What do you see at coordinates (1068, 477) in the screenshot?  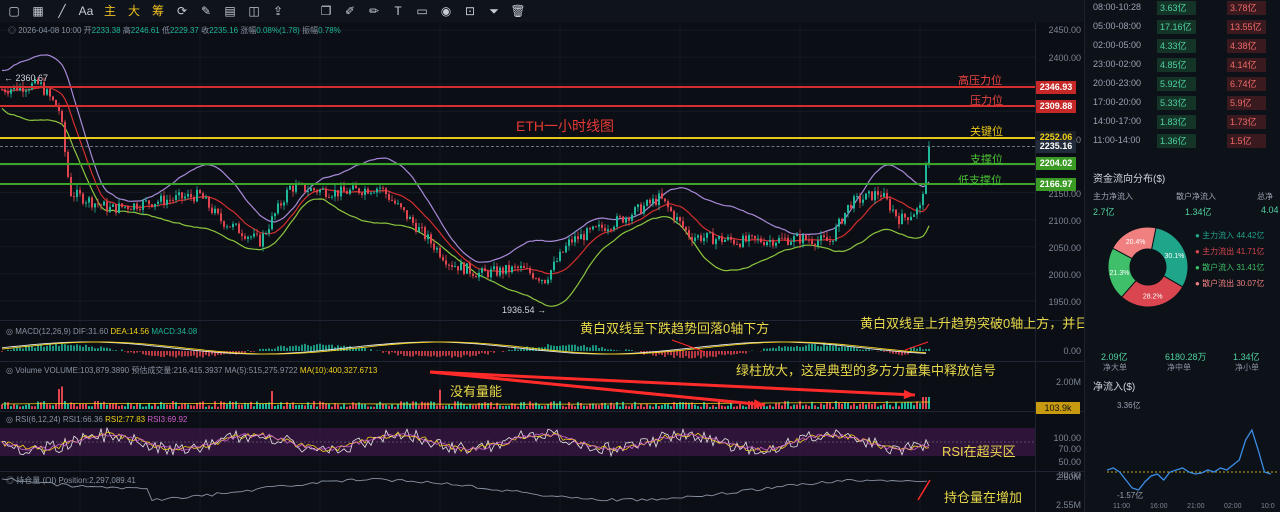 I see `oi-axis-tick: 2.60M` at bounding box center [1068, 477].